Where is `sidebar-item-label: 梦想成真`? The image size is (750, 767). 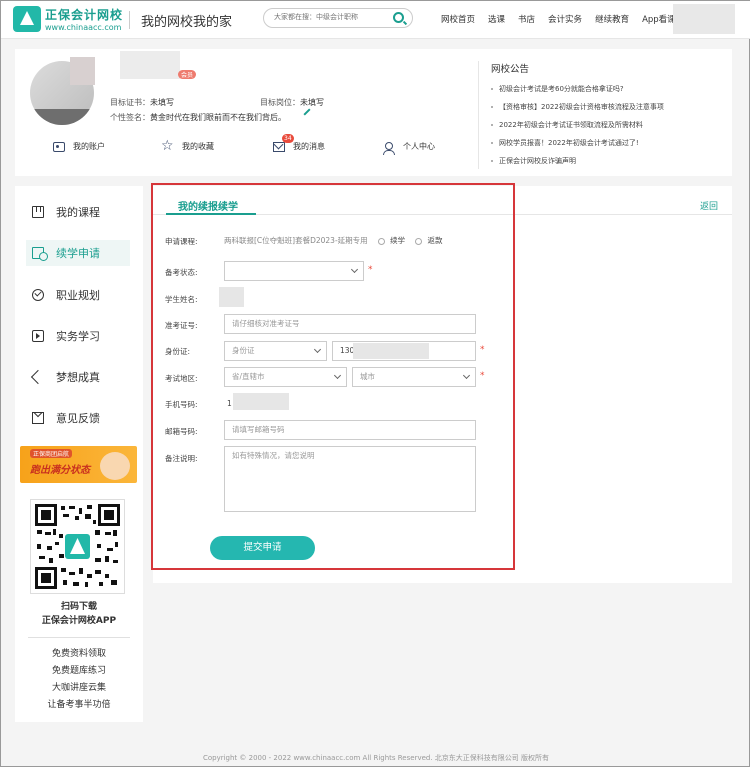 sidebar-item-label: 梦想成真 is located at coordinates (78, 377).